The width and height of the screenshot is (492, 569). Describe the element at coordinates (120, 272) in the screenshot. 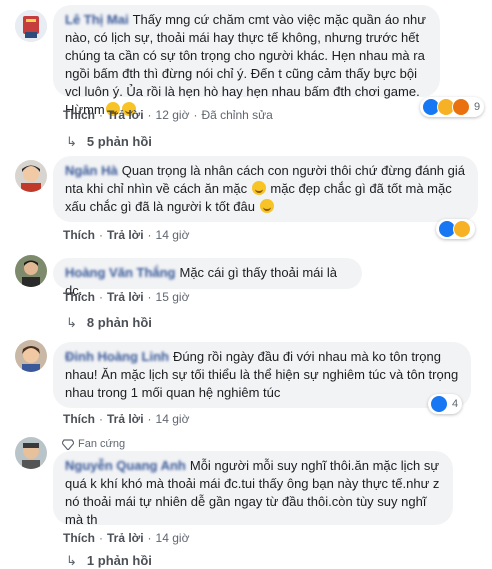

I see `comment-author: Hoàng Văn Thắng` at that location.